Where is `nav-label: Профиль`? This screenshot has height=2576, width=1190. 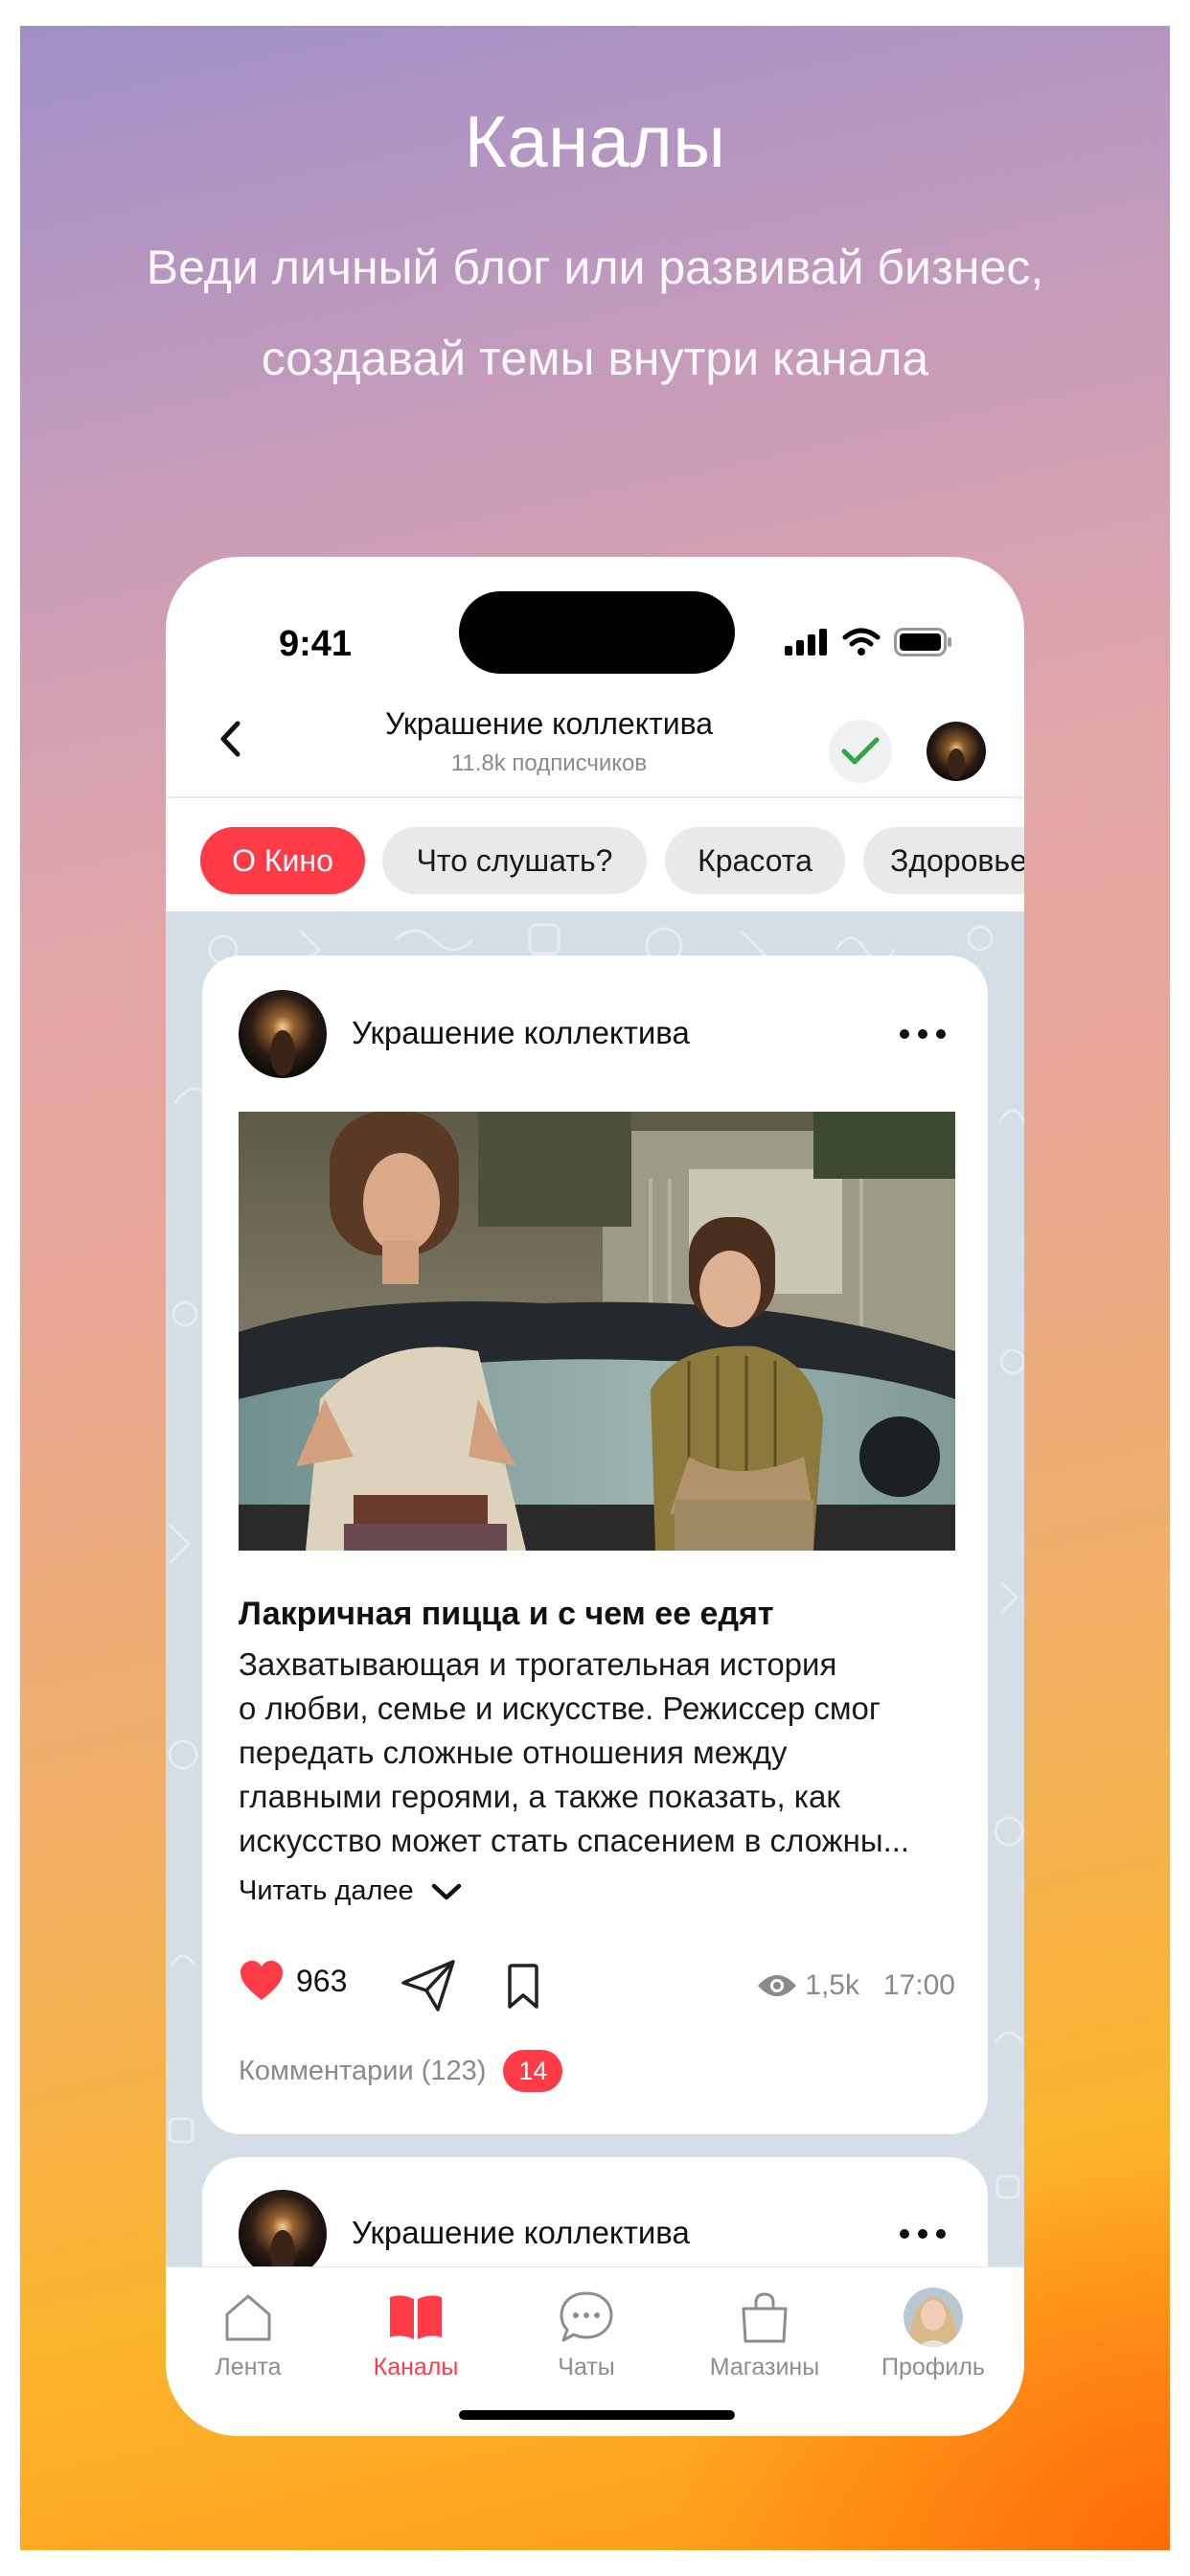
nav-label: Профиль is located at coordinates (933, 2367).